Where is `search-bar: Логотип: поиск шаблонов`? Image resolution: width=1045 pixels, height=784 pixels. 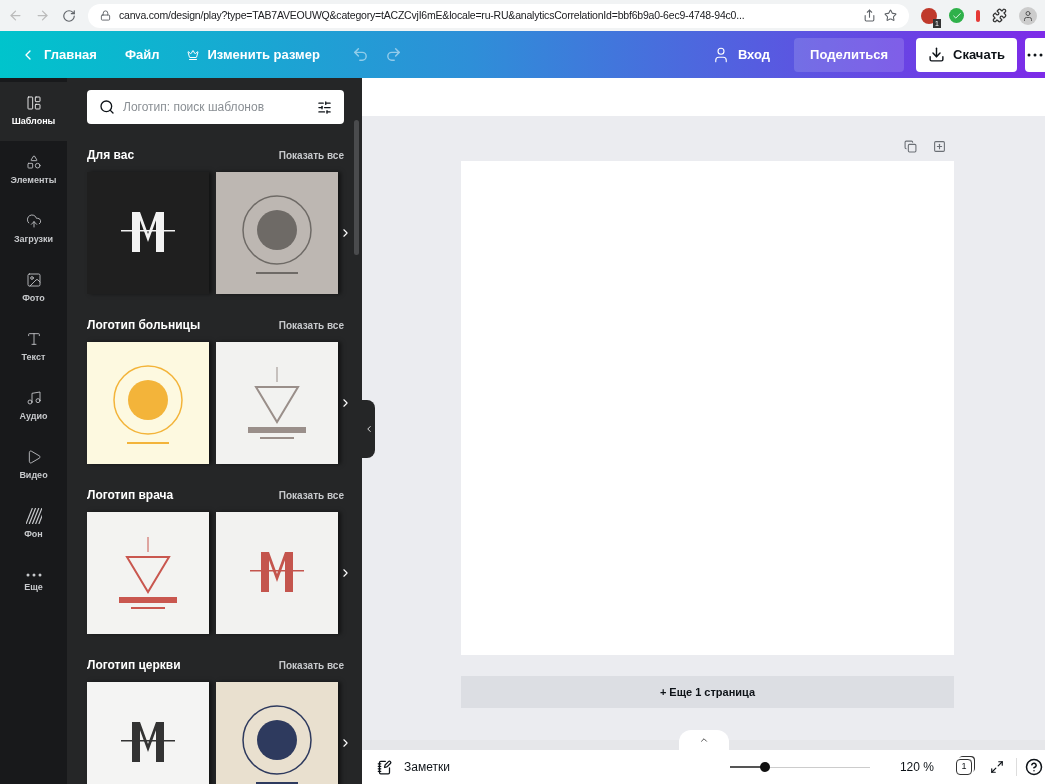 search-bar: Логотип: поиск шаблонов is located at coordinates (215, 107).